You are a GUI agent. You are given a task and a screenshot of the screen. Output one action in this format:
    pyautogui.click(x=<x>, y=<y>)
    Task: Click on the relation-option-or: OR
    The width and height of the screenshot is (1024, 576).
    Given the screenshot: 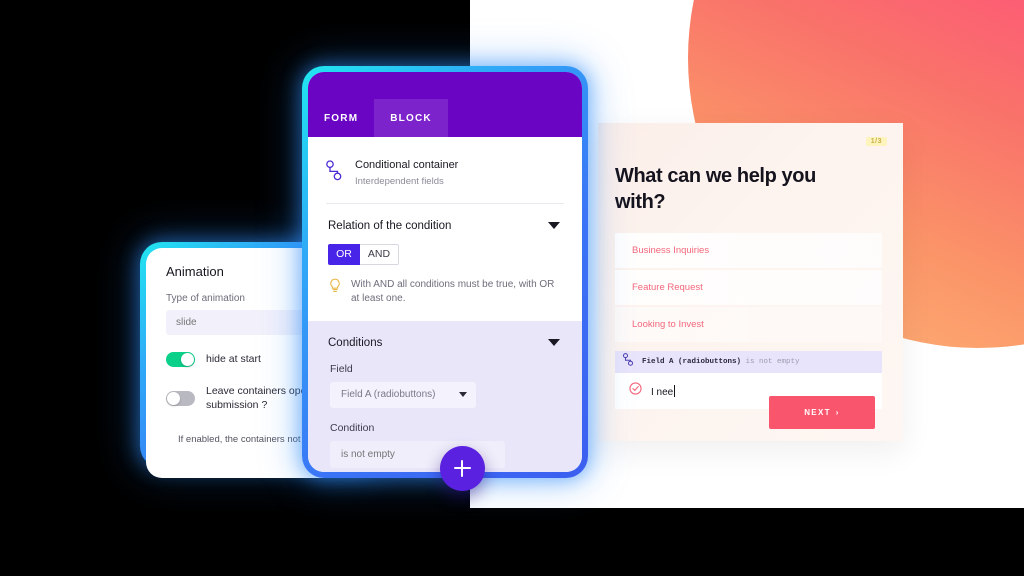 What is the action you would take?
    pyautogui.click(x=344, y=254)
    